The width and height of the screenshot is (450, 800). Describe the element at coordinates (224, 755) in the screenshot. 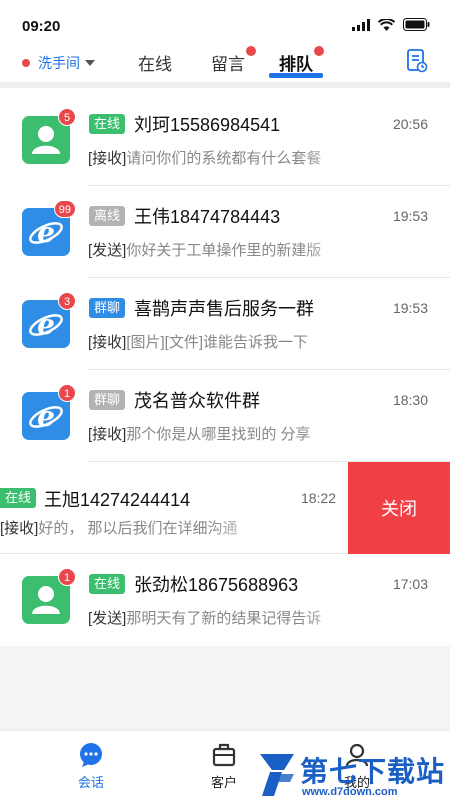

I see `briefcase-icon` at that location.